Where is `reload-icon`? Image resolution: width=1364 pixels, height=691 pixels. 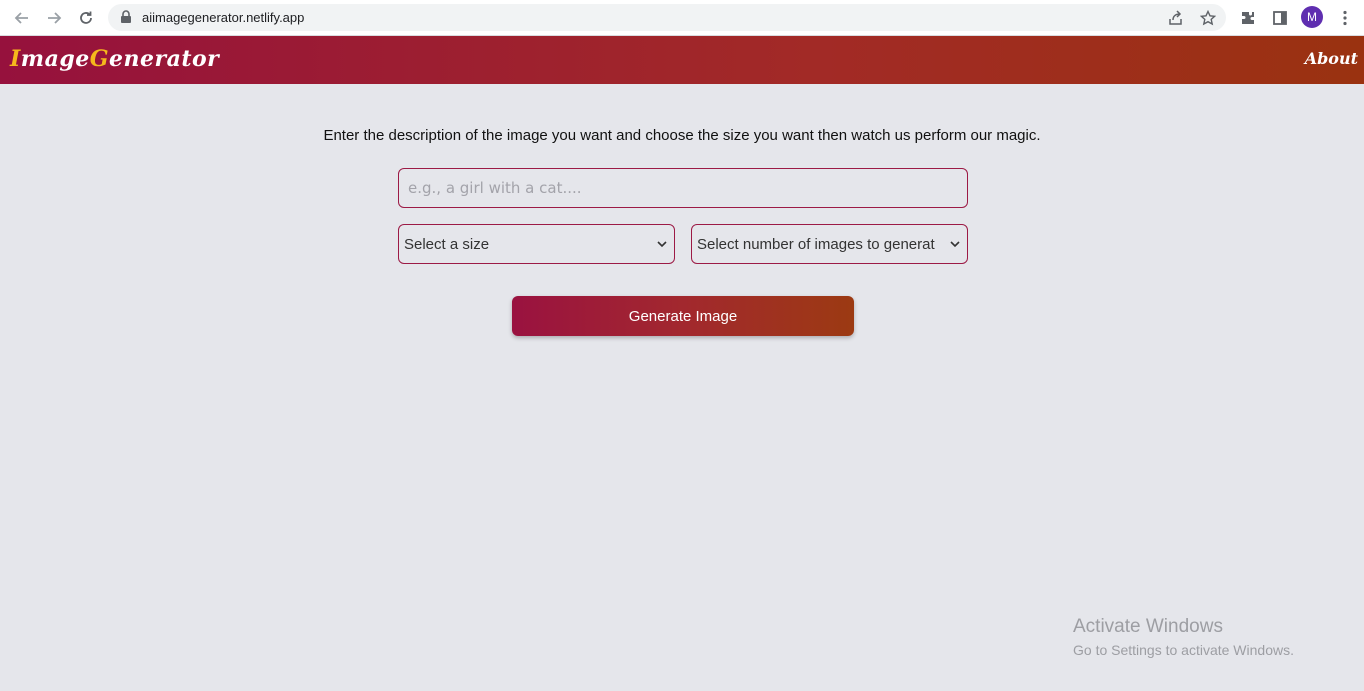 reload-icon is located at coordinates (86, 18).